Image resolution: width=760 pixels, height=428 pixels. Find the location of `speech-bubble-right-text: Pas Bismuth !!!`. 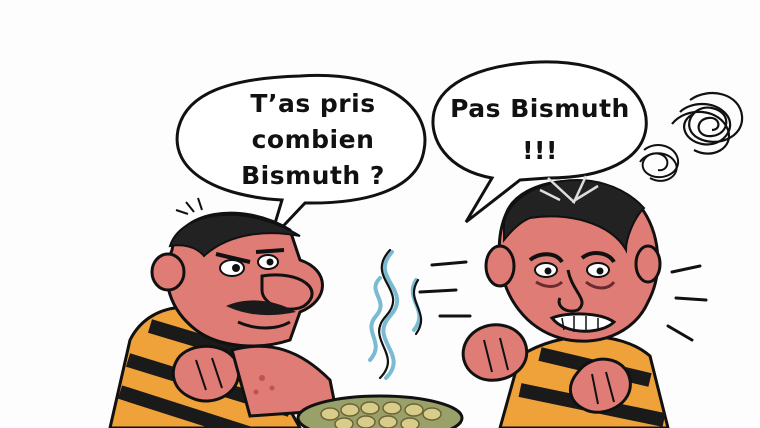

speech-bubble-right-text: Pas Bismuth !!! is located at coordinates (540, 130).